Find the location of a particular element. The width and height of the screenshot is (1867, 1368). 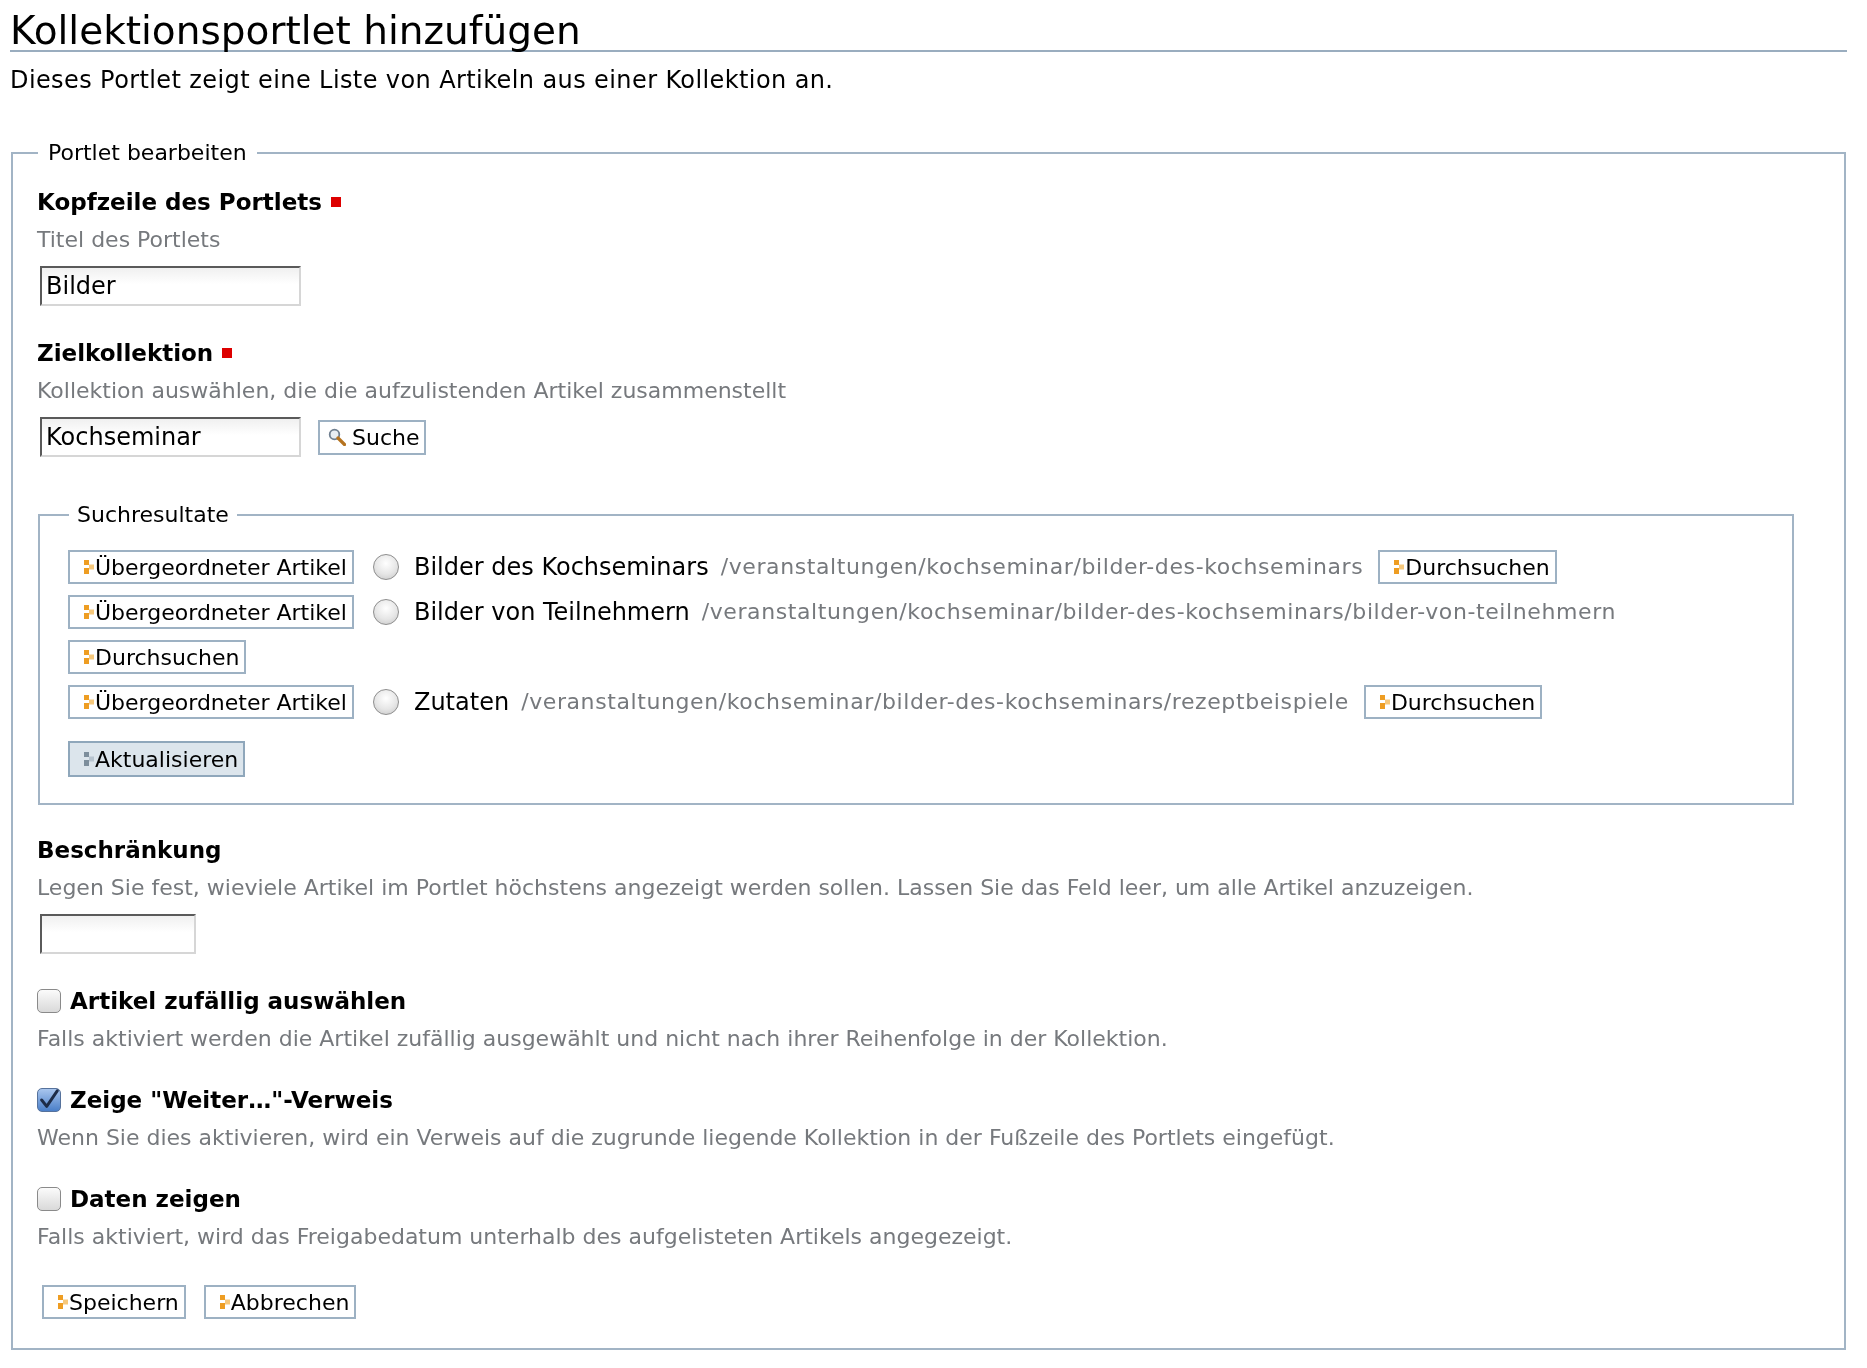

save-button: Speichern is located at coordinates (114, 1302).